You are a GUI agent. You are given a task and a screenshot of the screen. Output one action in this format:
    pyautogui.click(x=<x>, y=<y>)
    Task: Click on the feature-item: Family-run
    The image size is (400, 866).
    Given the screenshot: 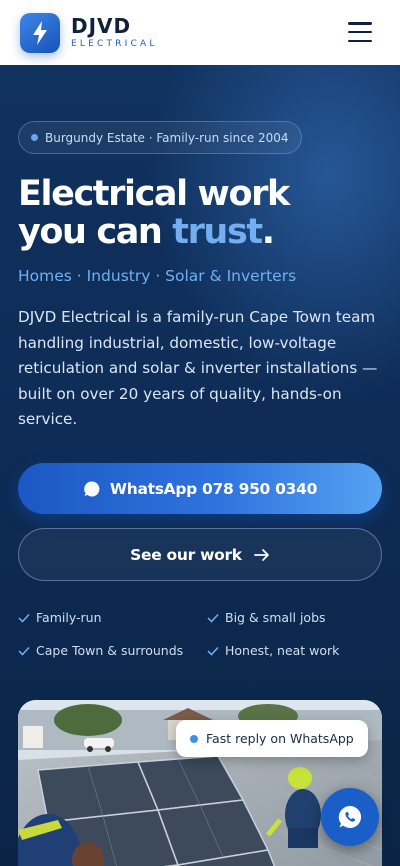 What is the action you would take?
    pyautogui.click(x=60, y=617)
    